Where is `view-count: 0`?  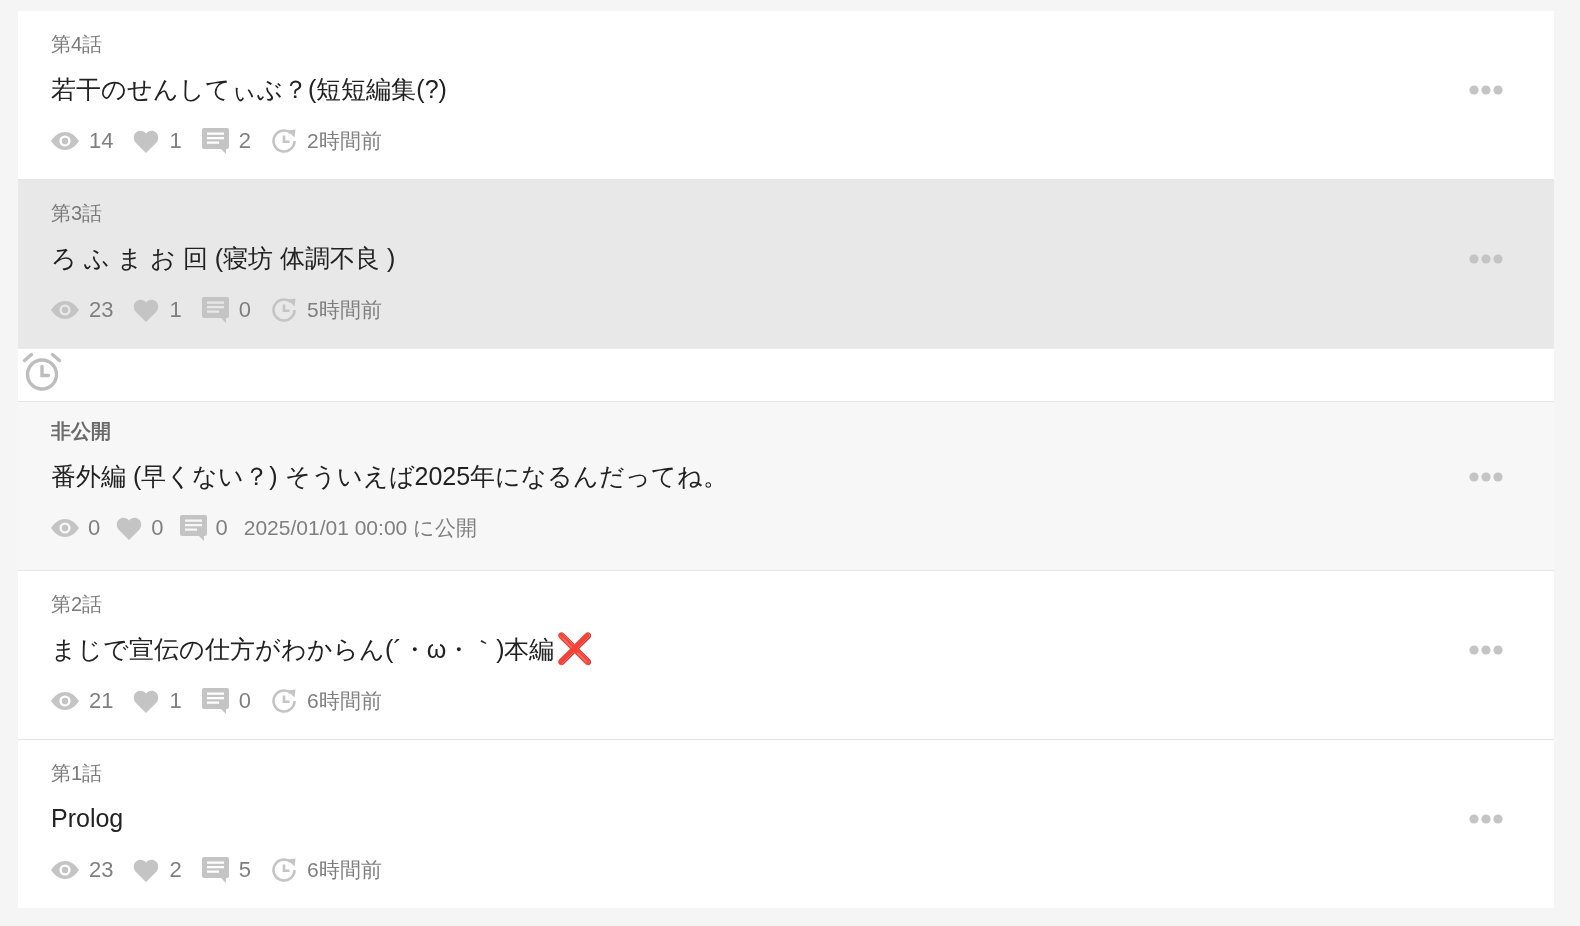
view-count: 0 is located at coordinates (94, 528).